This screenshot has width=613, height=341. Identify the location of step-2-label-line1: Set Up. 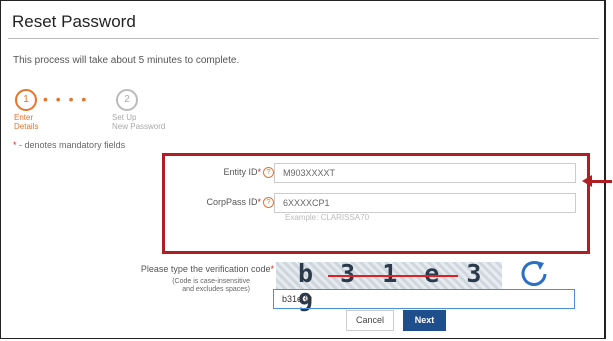
(124, 117).